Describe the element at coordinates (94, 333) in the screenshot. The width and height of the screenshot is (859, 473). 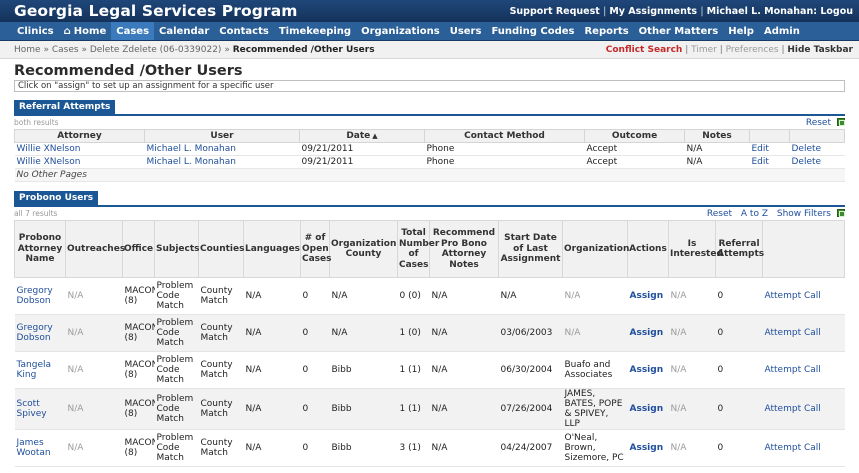
I see `outreaches-cell: N/A` at that location.